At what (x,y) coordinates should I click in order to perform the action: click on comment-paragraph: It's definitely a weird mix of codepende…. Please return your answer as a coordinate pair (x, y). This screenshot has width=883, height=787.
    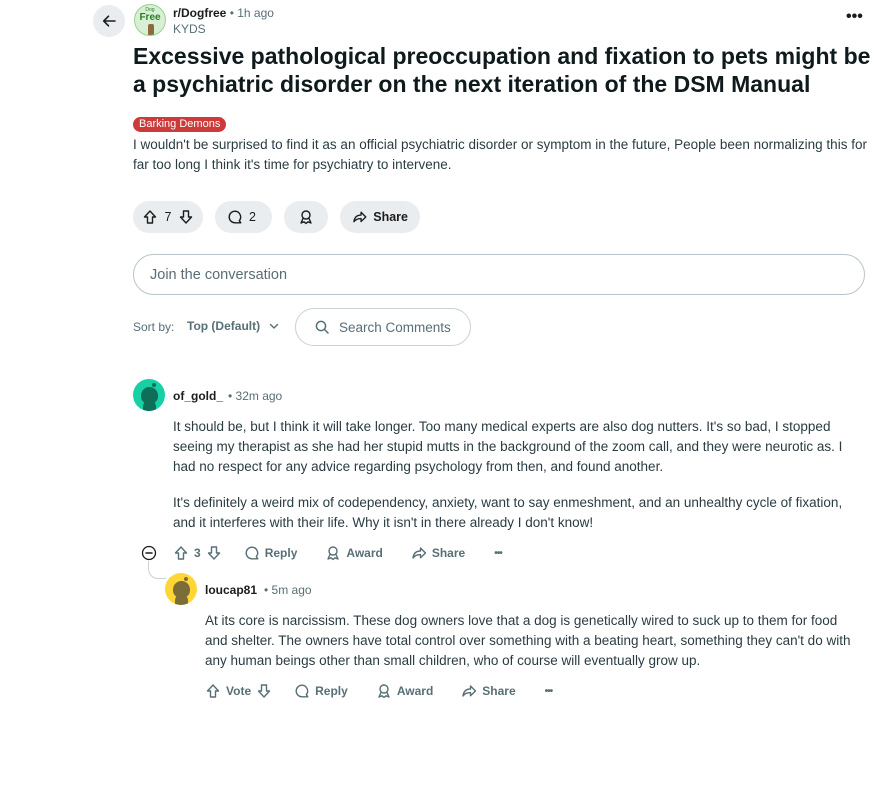
    Looking at the image, I should click on (508, 512).